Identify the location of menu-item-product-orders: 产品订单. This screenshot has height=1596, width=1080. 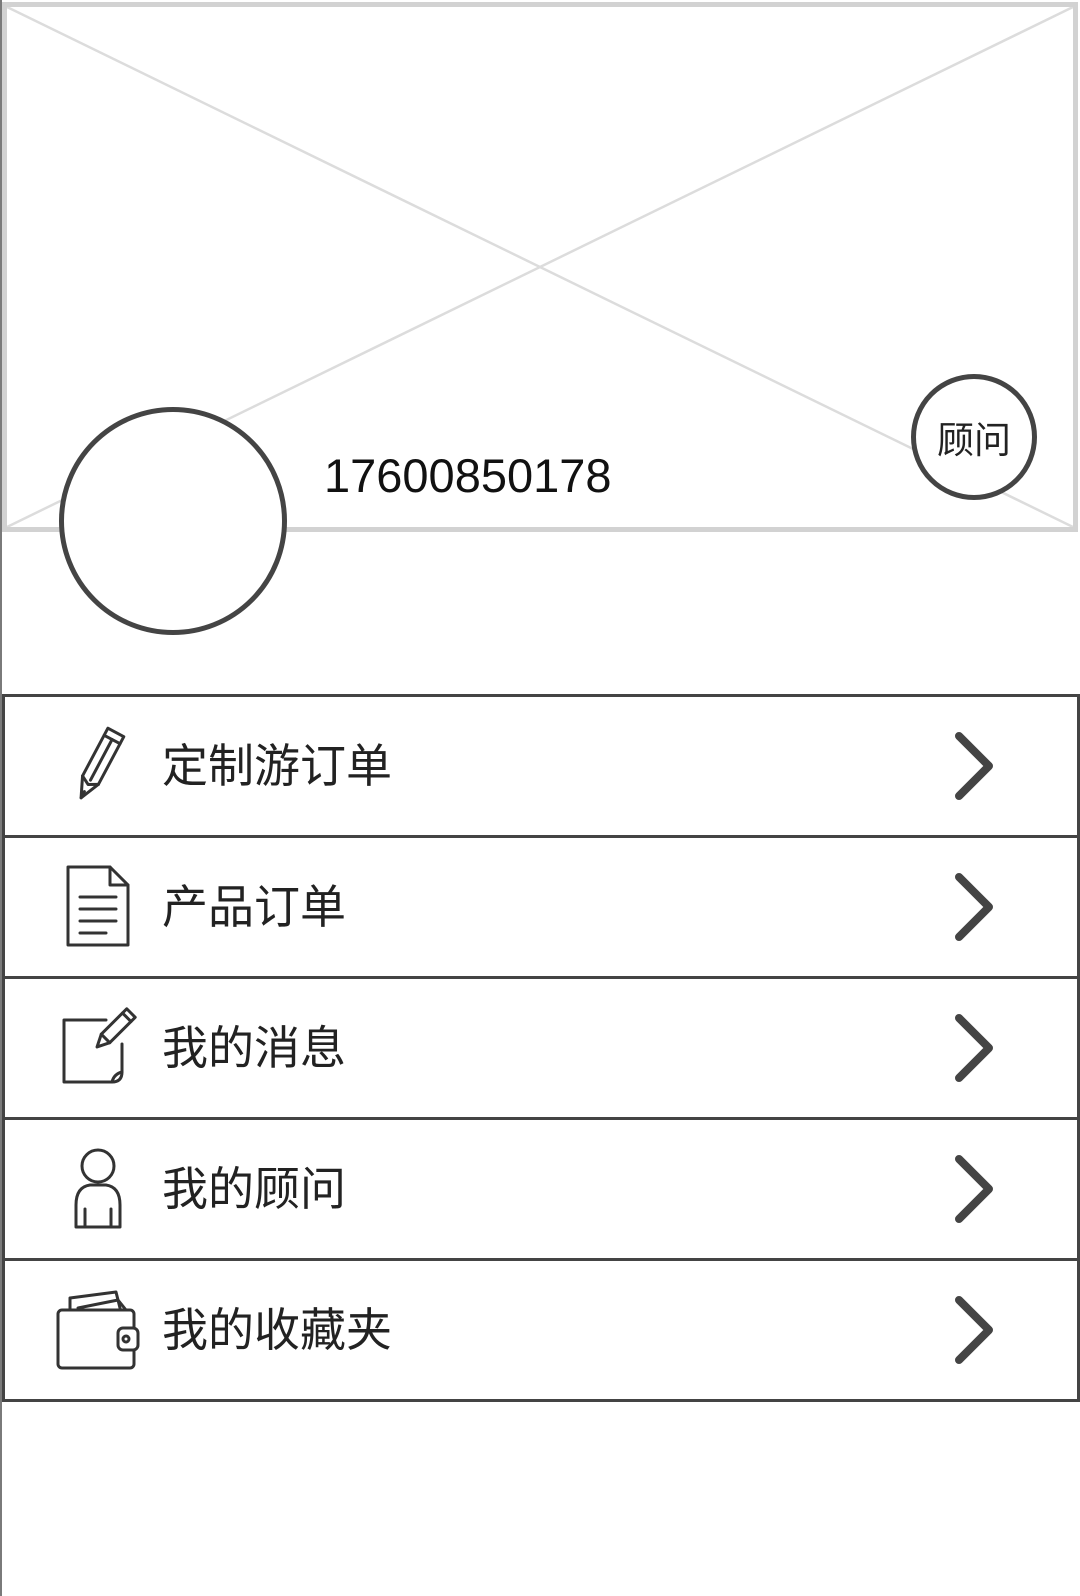
(541, 908).